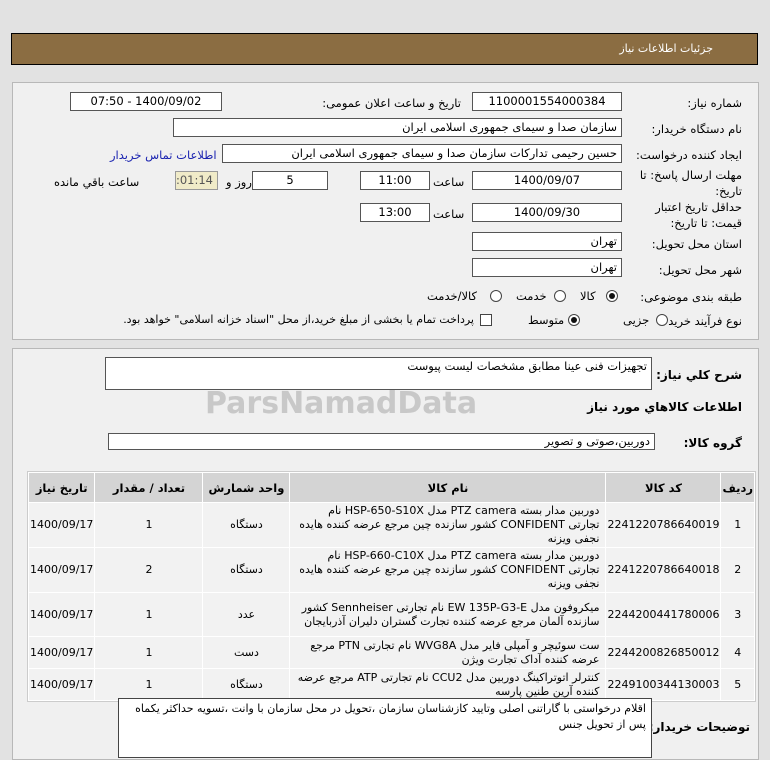  I want to click on summary-label: شرح کلي نیاز:, so click(699, 375).